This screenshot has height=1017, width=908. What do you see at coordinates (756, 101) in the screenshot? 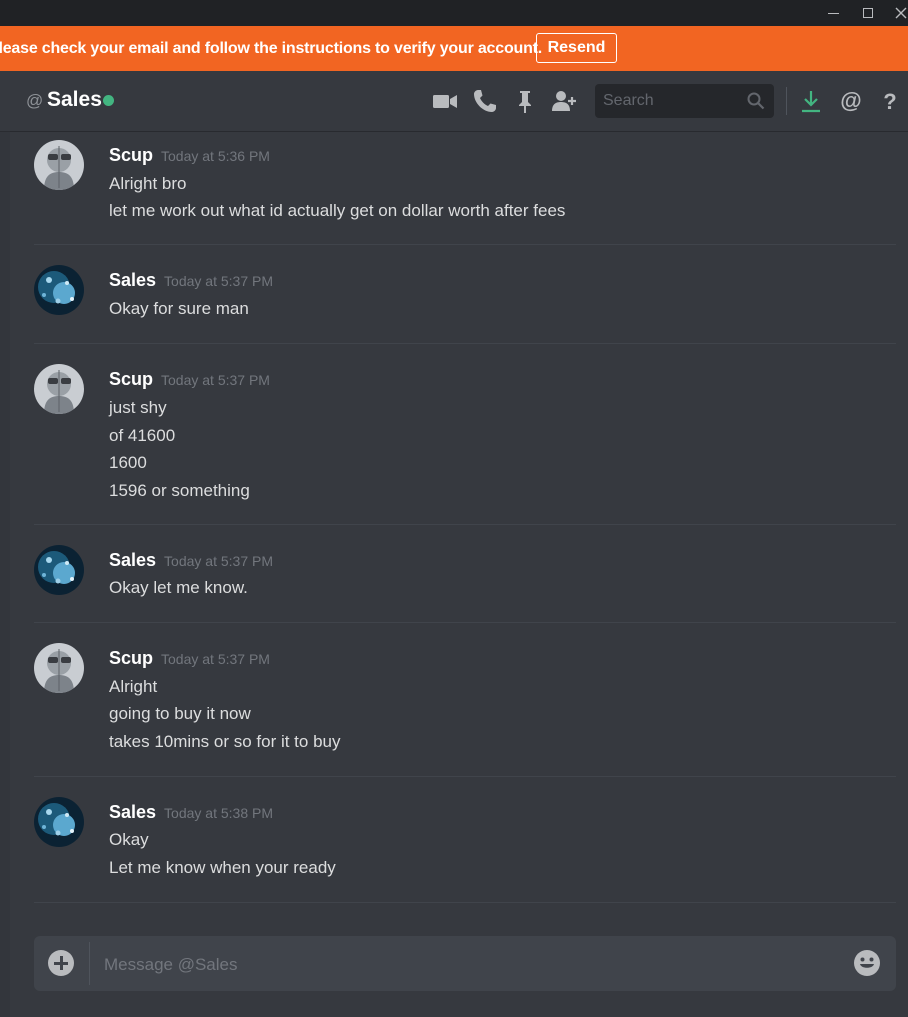
I see `search-icon` at bounding box center [756, 101].